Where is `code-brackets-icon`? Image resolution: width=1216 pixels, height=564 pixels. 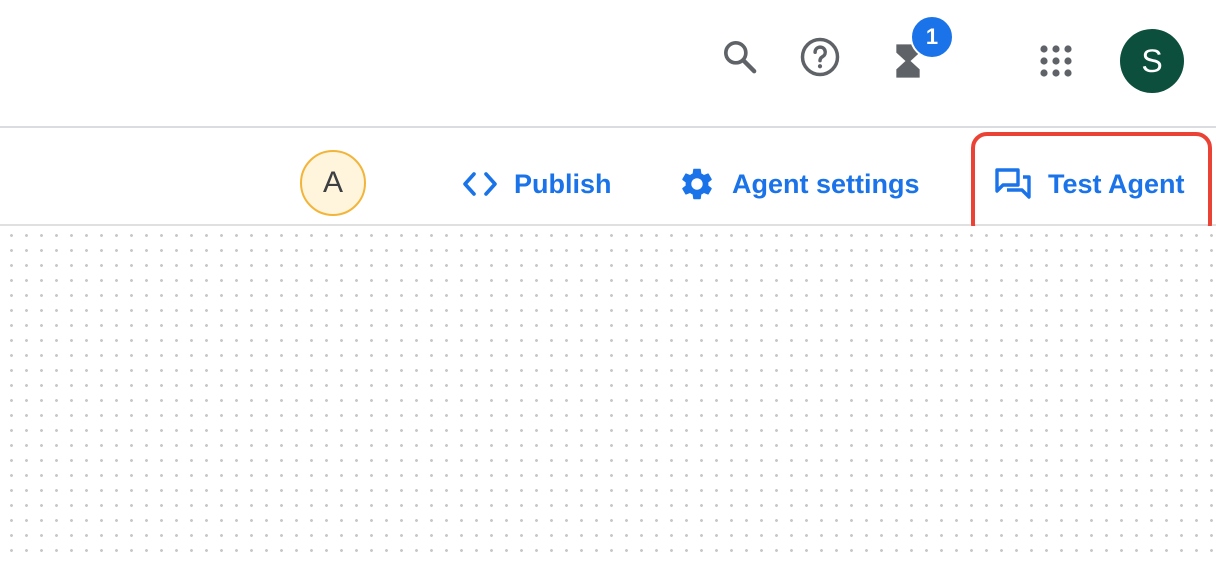 code-brackets-icon is located at coordinates (480, 184).